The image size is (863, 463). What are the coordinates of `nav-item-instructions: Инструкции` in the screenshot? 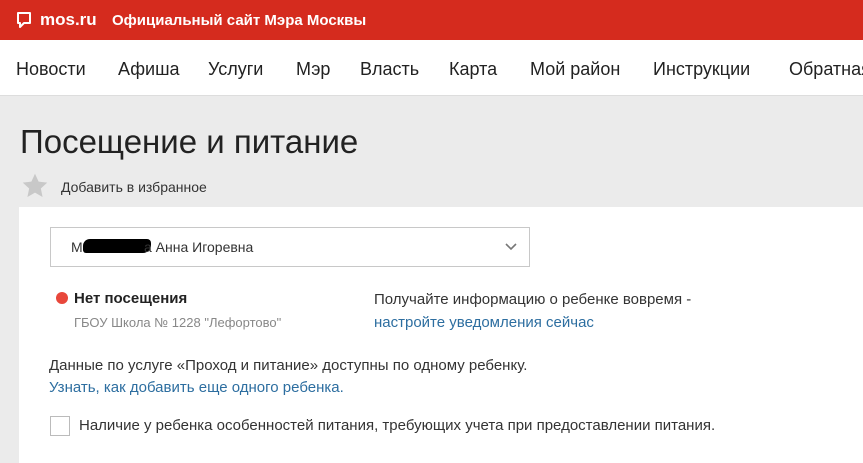 It's located at (701, 69).